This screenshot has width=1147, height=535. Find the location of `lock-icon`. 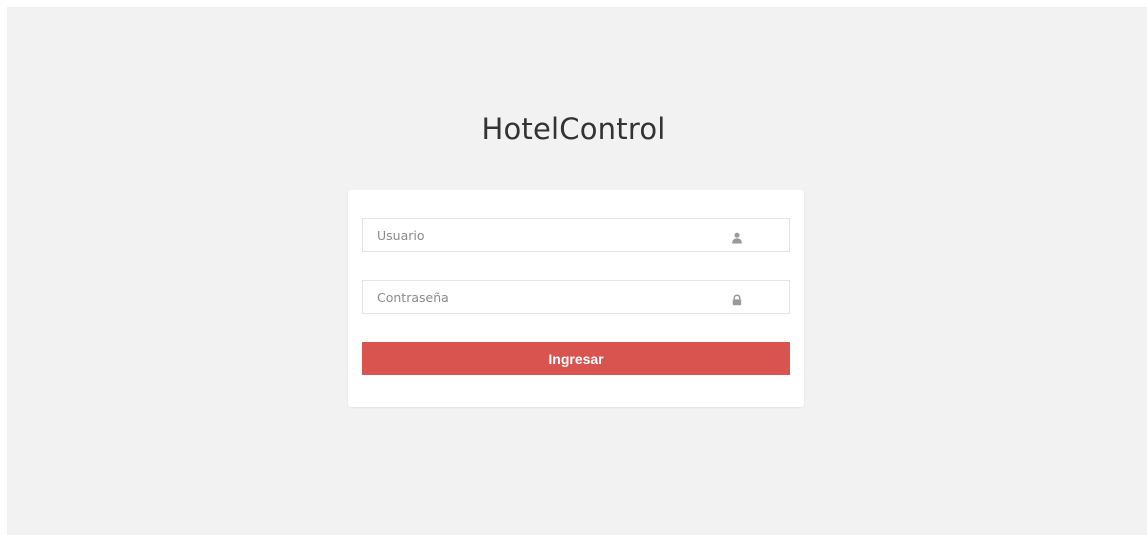

lock-icon is located at coordinates (737, 298).